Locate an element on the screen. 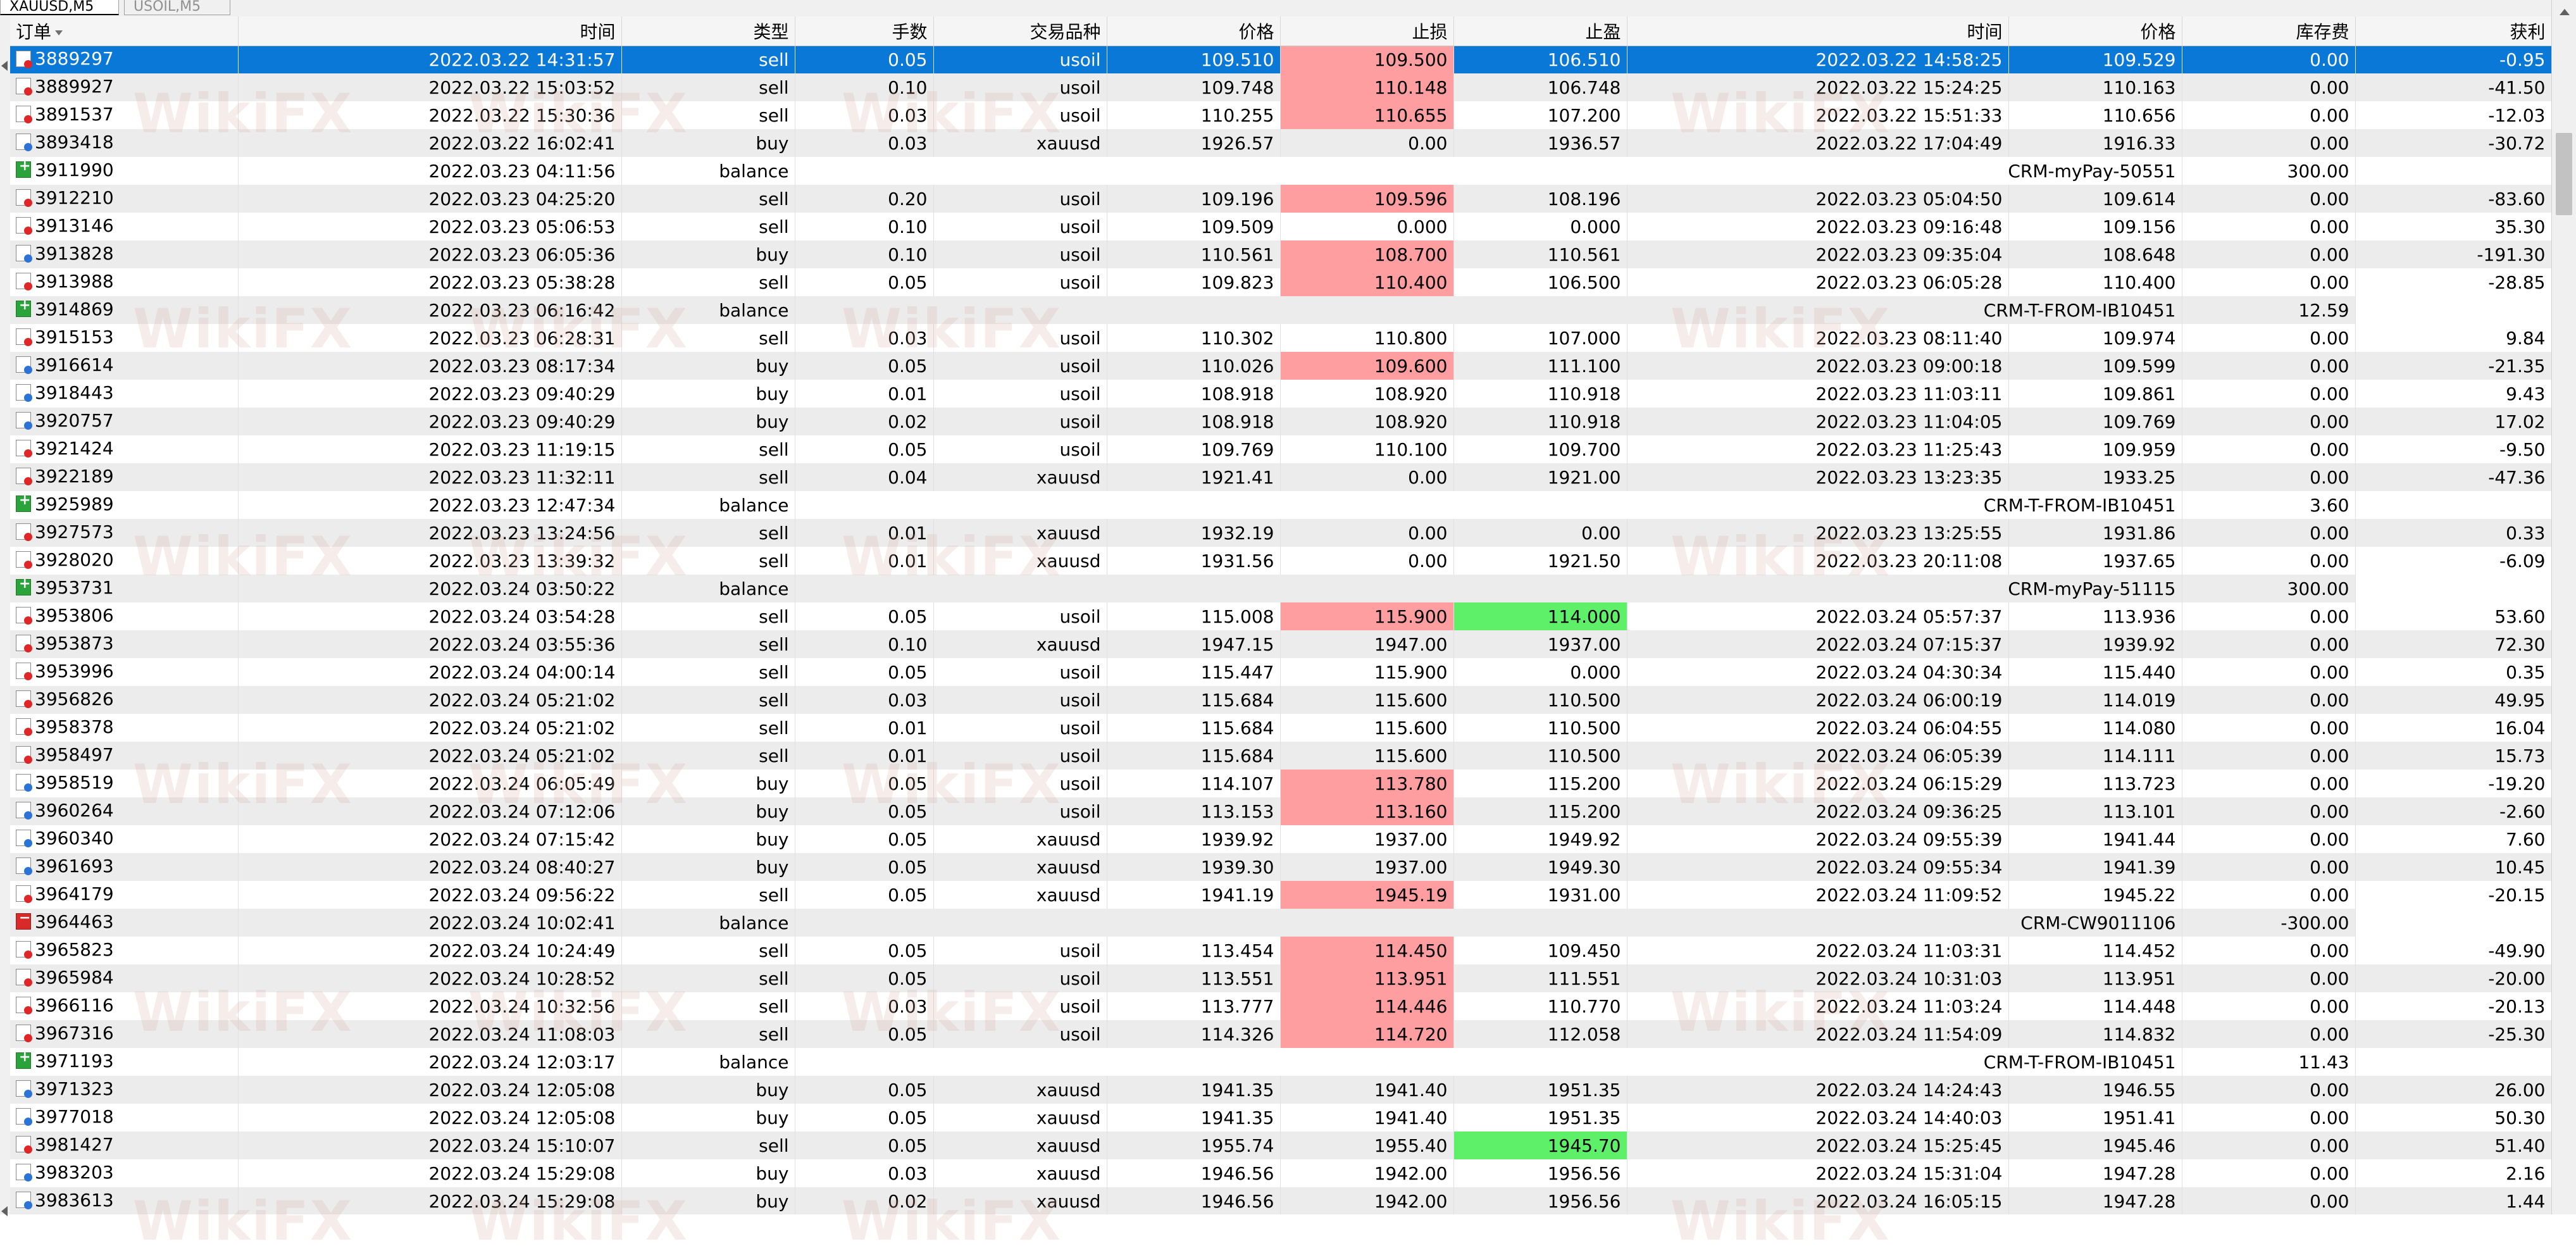 The image size is (2576, 1253). cell-profit: -2.60 is located at coordinates (2453, 811).